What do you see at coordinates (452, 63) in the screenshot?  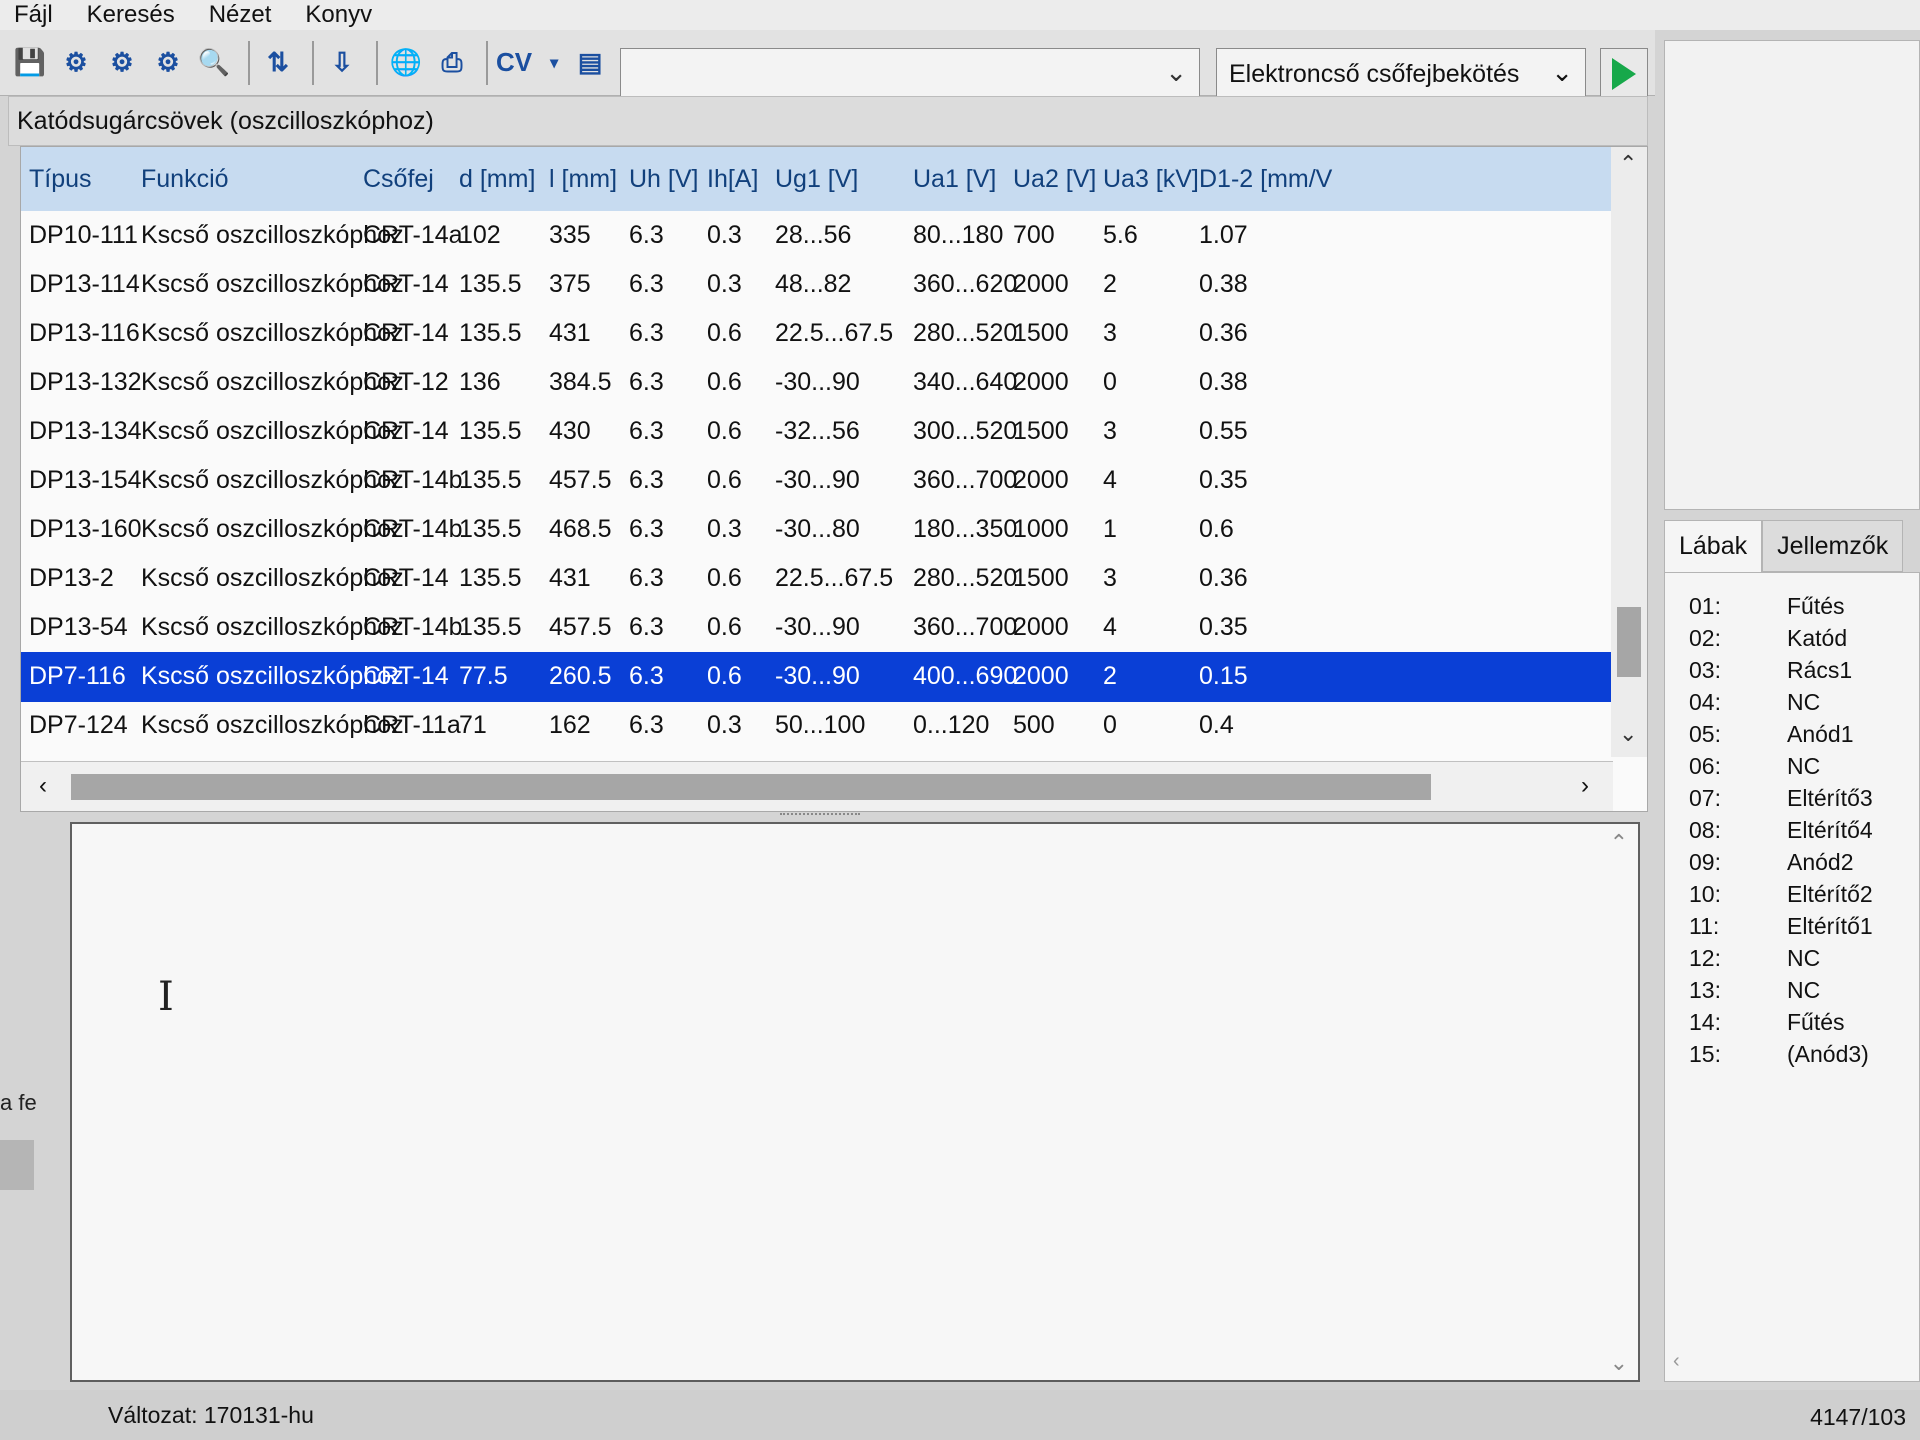 I see `print-icon: ⎙` at bounding box center [452, 63].